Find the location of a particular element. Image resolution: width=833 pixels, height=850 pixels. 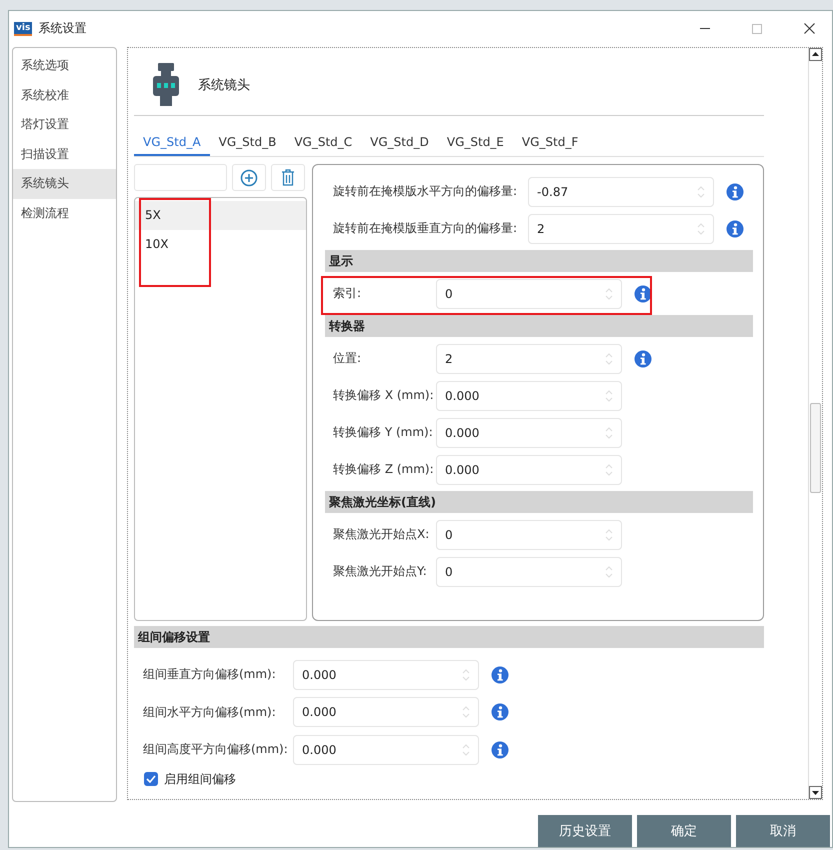

section-header: 显示 is located at coordinates (539, 261).